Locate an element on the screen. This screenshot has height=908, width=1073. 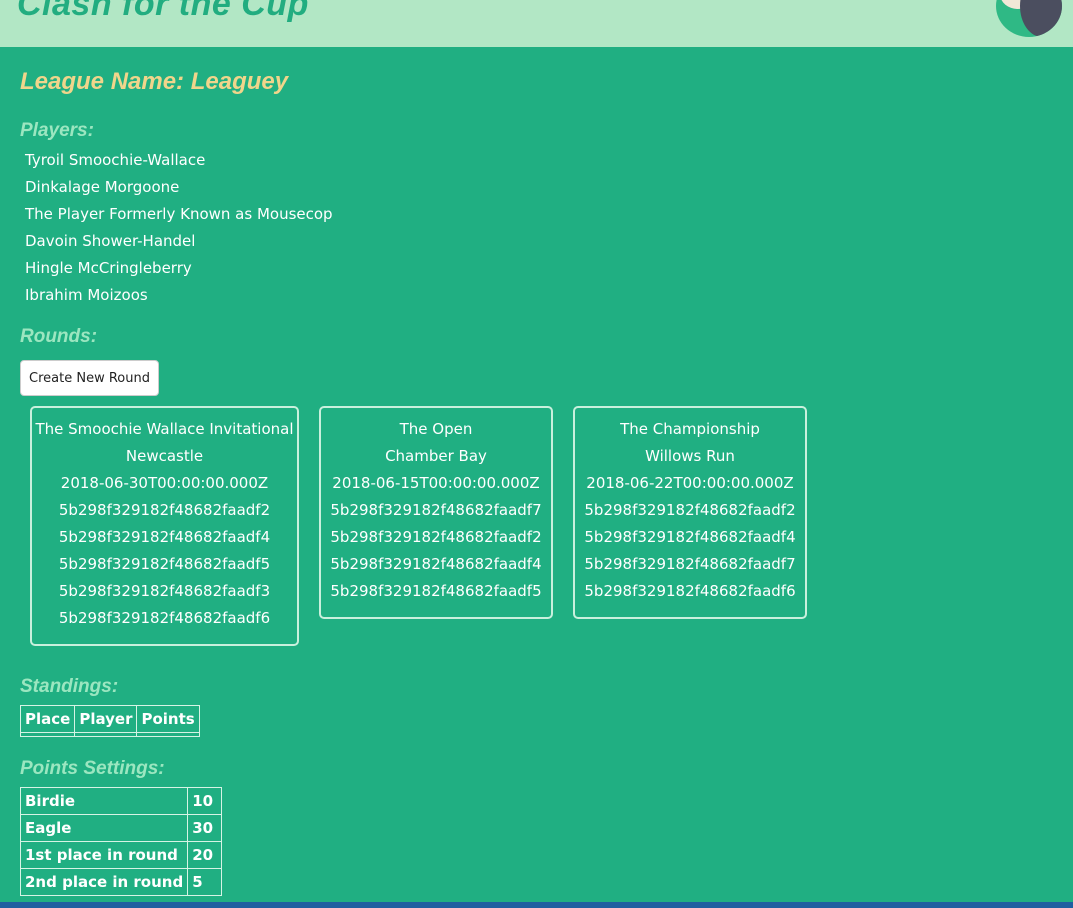
window-bottom-edge is located at coordinates (536, 905).